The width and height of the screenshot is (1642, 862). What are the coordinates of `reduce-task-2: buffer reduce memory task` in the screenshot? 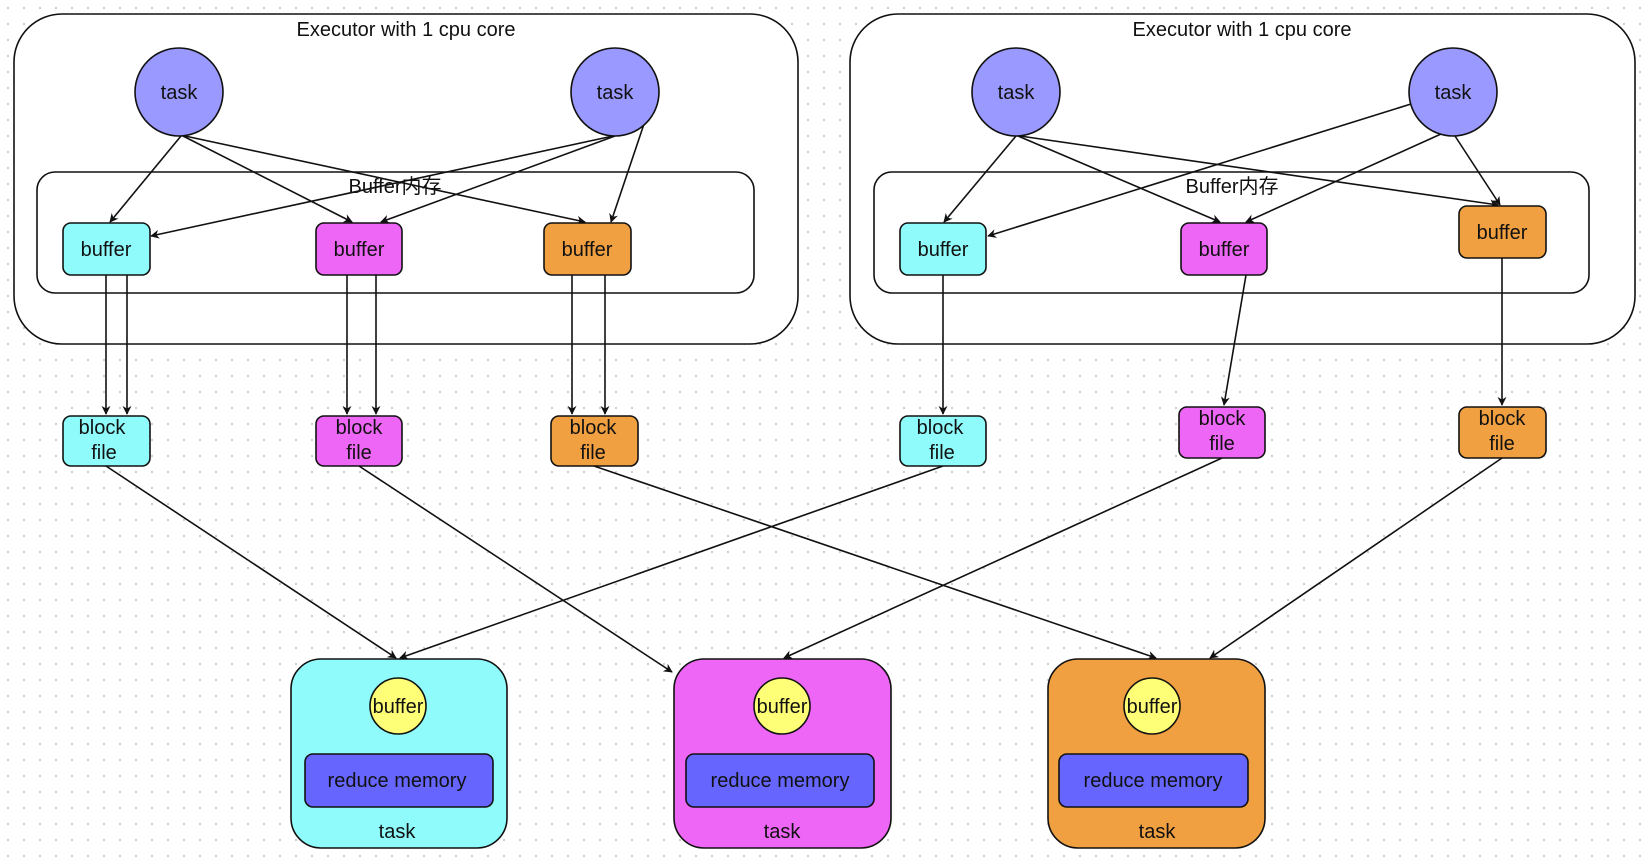 It's located at (782, 753).